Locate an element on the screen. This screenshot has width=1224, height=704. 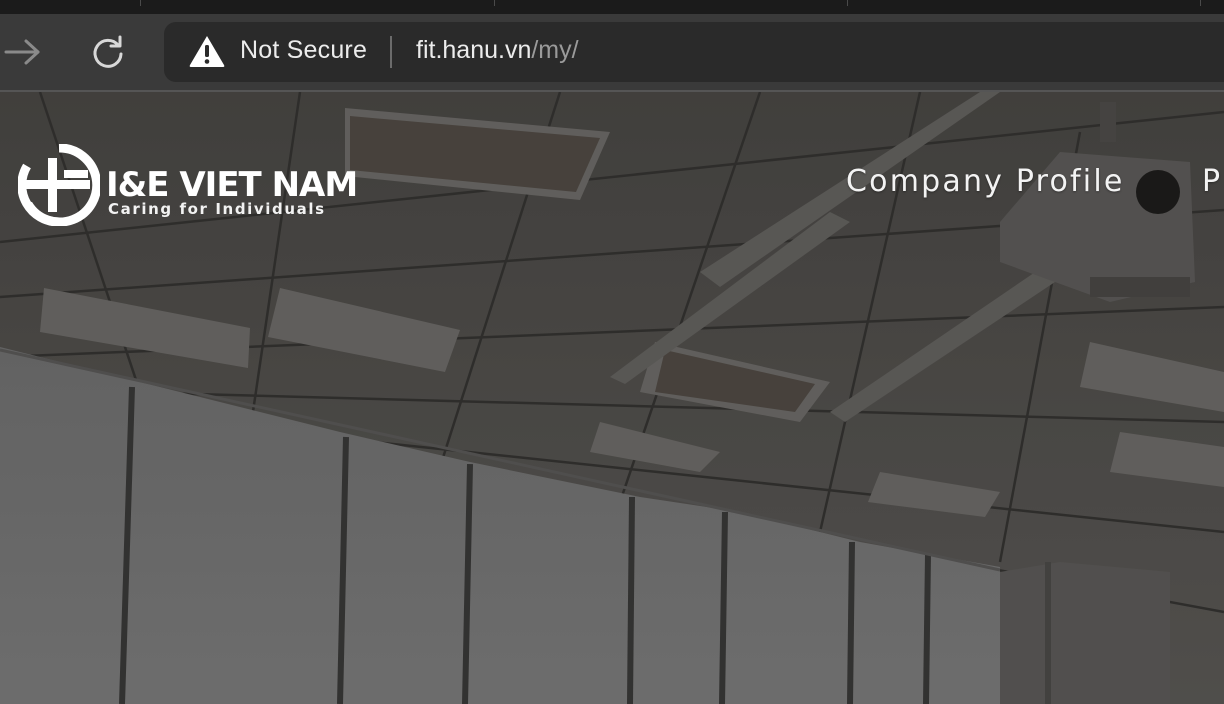
url-text: fit.hanu.vn/my/ is located at coordinates (497, 50).